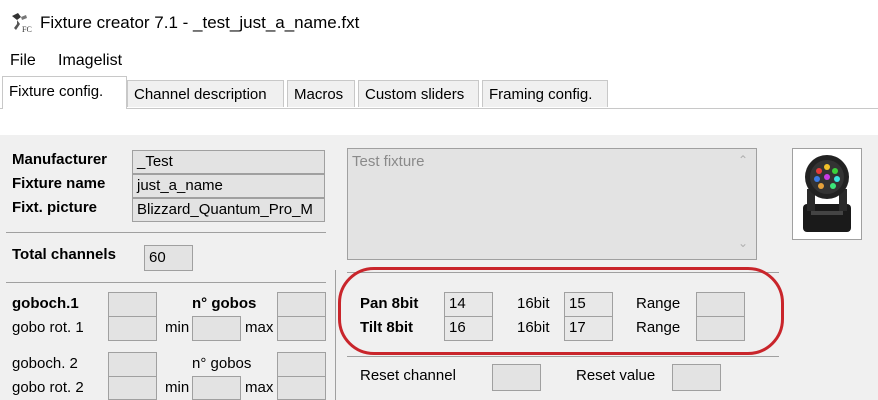 The width and height of the screenshot is (878, 400). Describe the element at coordinates (301, 388) in the screenshot. I see `max2-field` at that location.